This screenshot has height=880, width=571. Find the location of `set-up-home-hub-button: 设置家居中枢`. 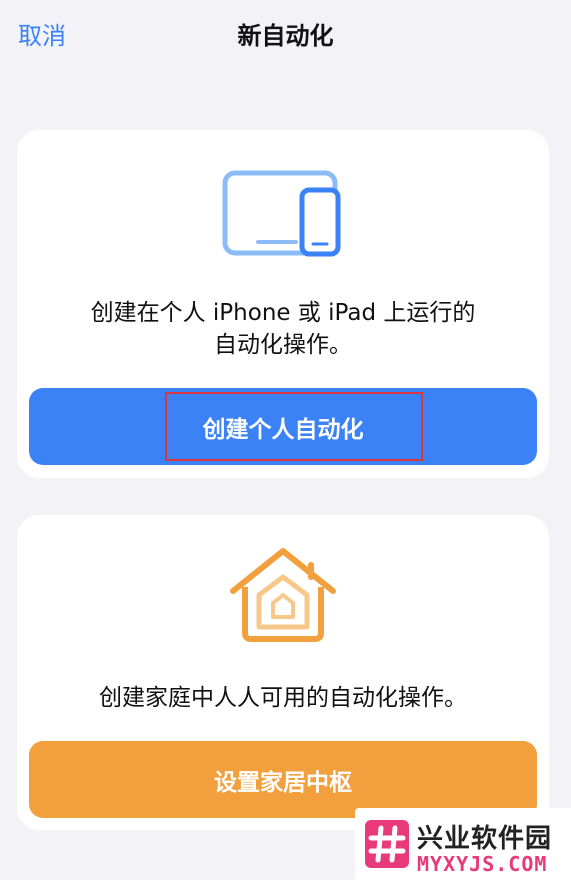

set-up-home-hub-button: 设置家居中枢 is located at coordinates (283, 779).